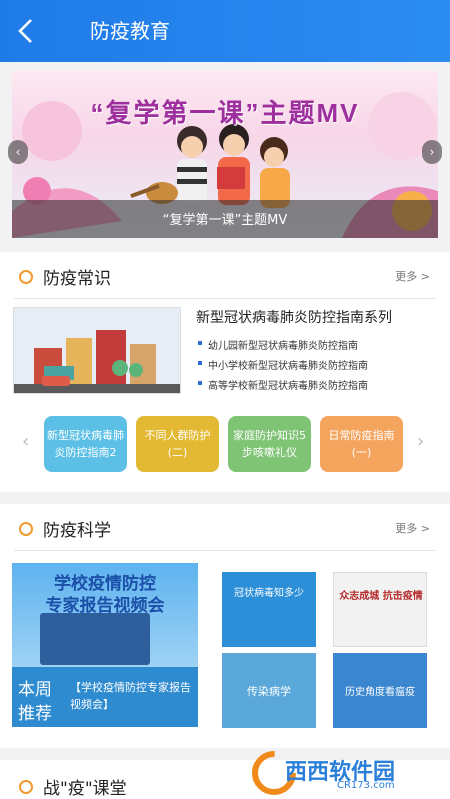 Image resolution: width=450 pixels, height=799 pixels. What do you see at coordinates (35, 690) in the screenshot?
I see `recommend-tag: 本周` at bounding box center [35, 690].